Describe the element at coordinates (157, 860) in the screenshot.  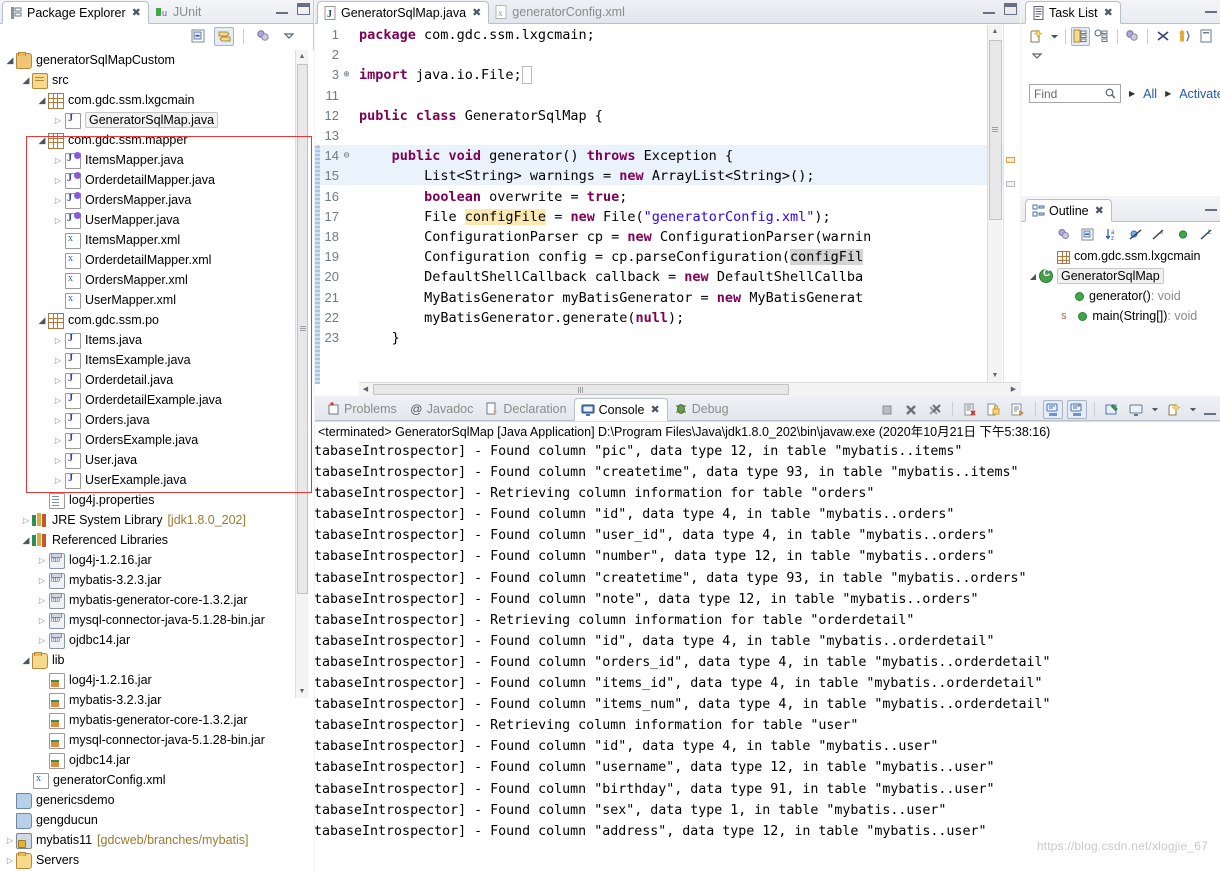
I see `tree-item-servers: Servers` at that location.